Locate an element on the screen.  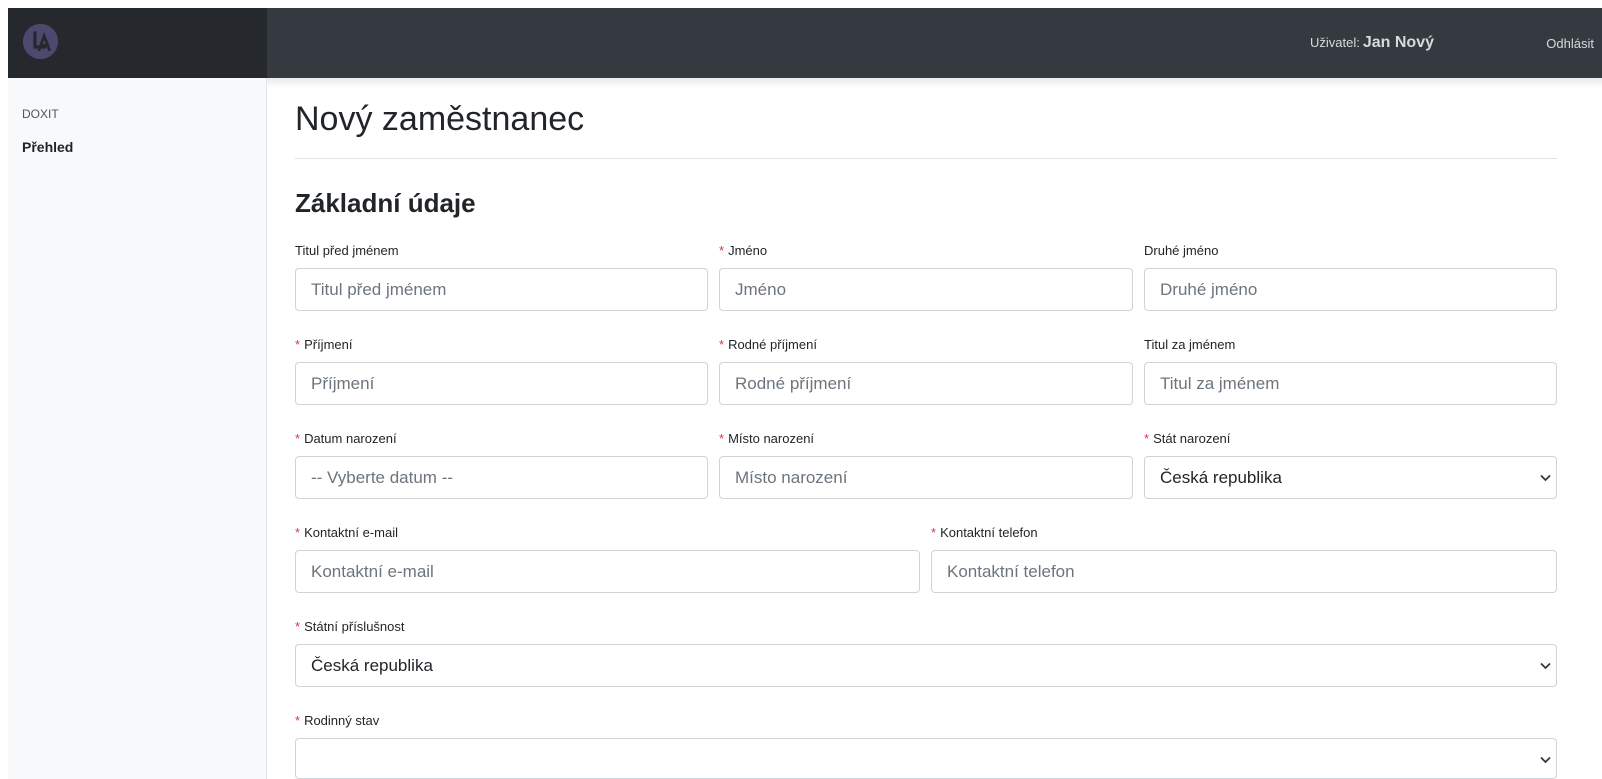
prijmeni-label: Příjmení is located at coordinates (328, 344).